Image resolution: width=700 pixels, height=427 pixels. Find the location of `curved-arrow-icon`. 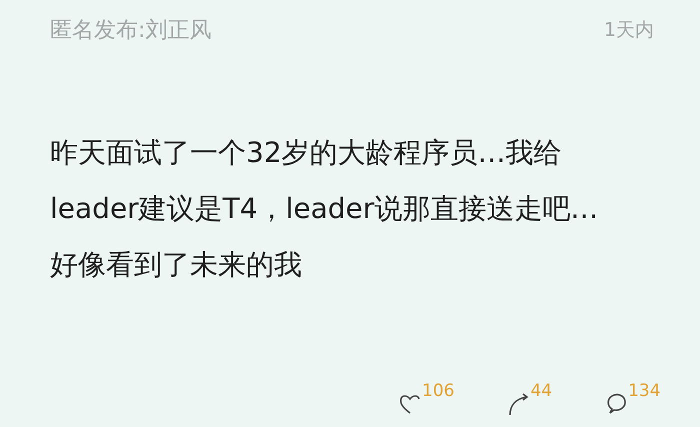

curved-arrow-icon is located at coordinates (518, 404).